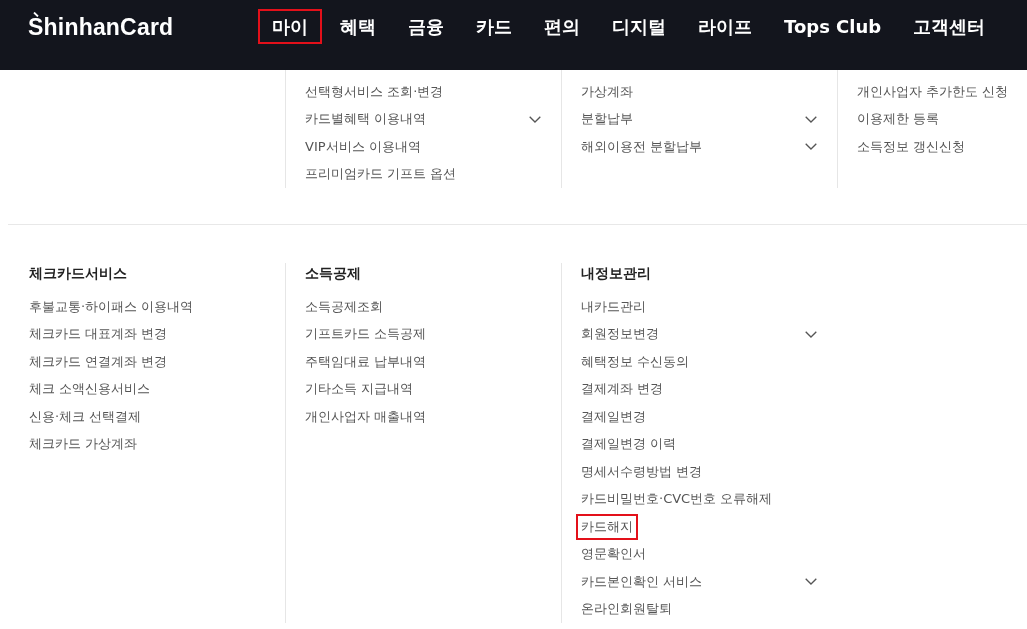 The image size is (1027, 629). Describe the element at coordinates (359, 389) in the screenshot. I see `menu-link: 기타소득 지급내역` at that location.